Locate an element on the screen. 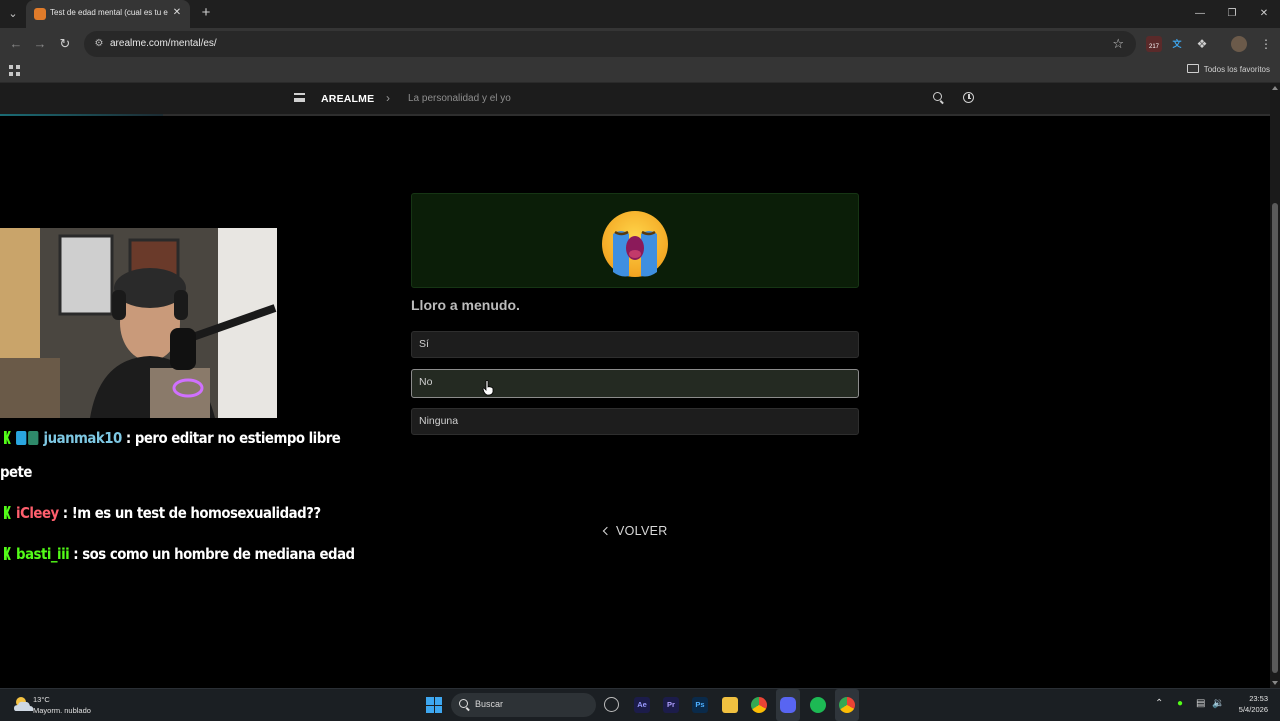 The width and height of the screenshot is (1280, 721). chat-username: juanmak10 is located at coordinates (83, 438).